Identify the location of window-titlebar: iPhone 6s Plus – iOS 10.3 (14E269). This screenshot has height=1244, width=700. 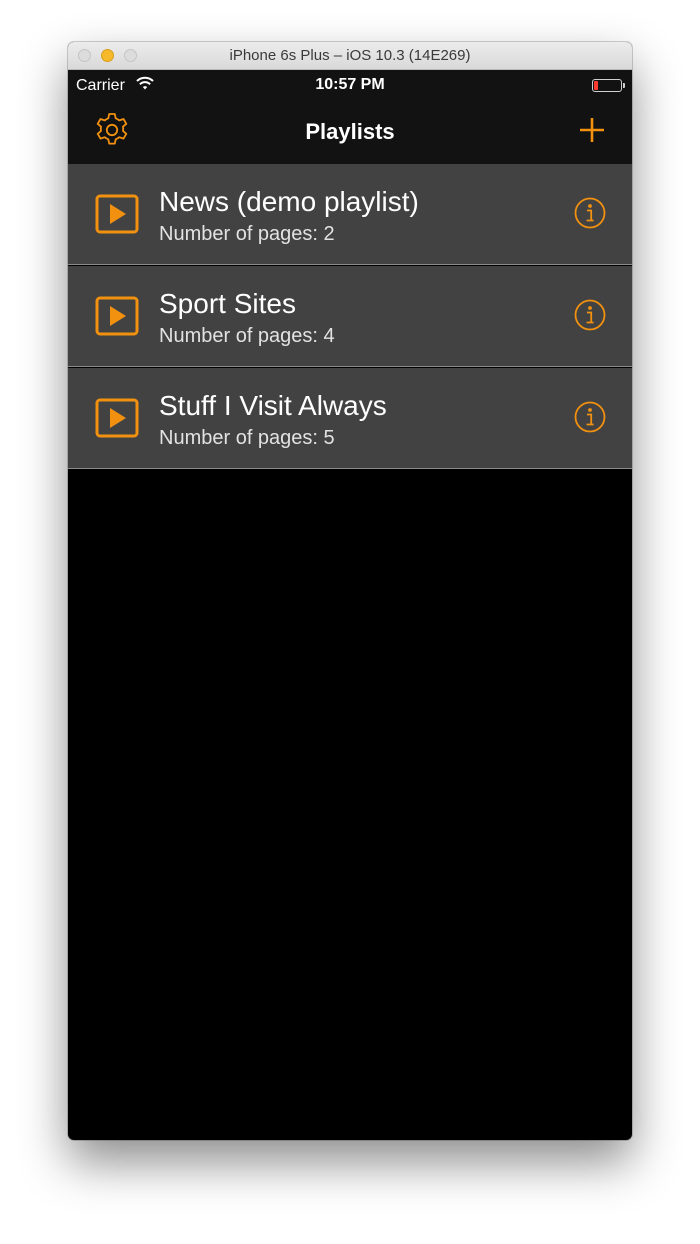
(350, 56).